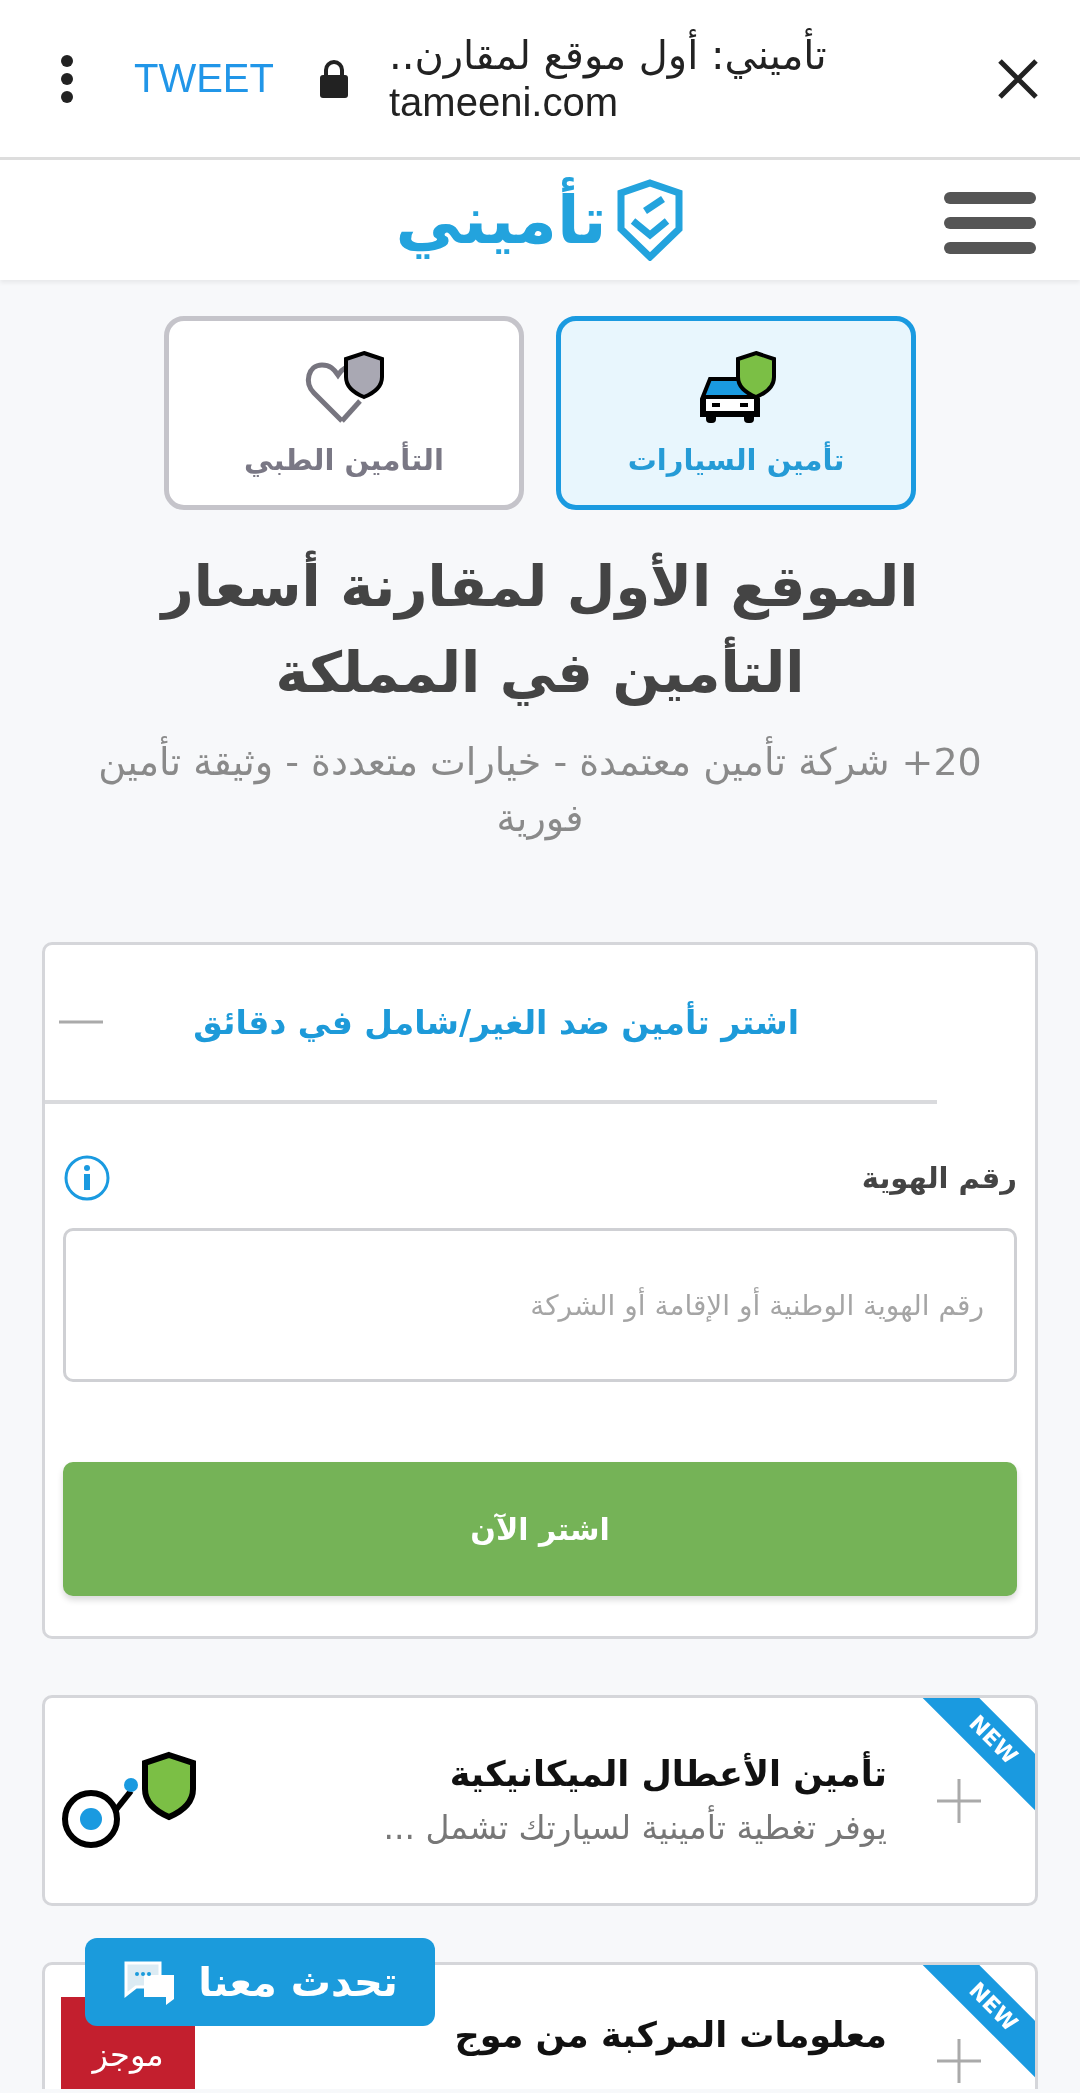  I want to click on card-heading: اشتر تأمين ضد الغير/شامل في دقائق, so click(496, 1022).